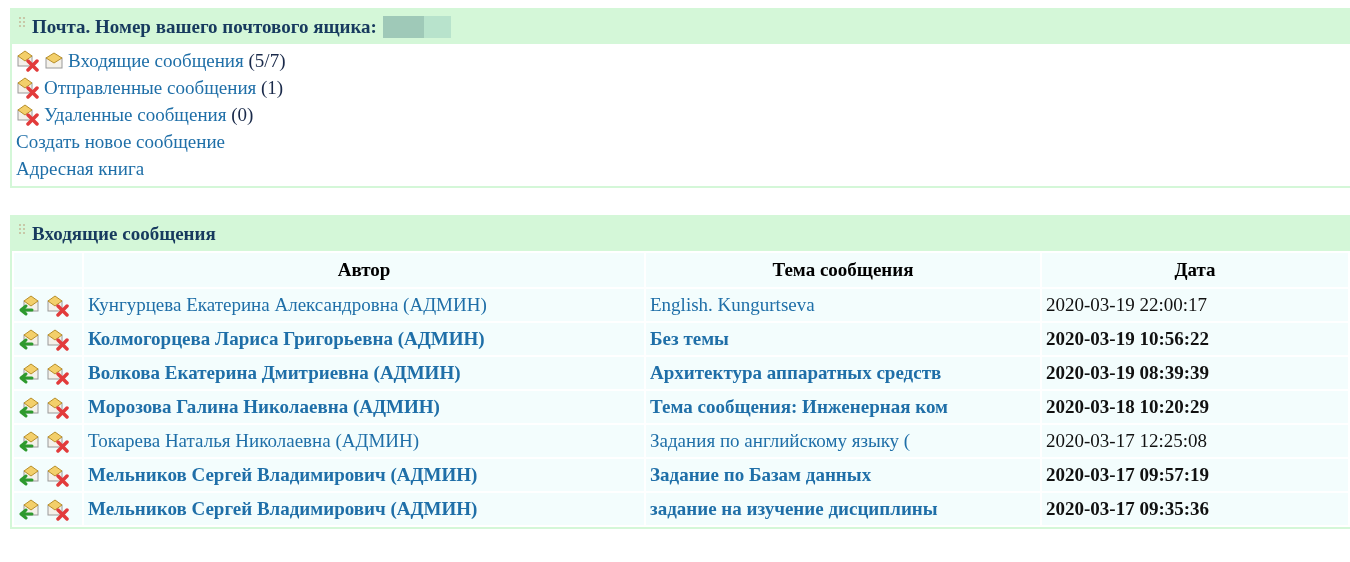  I want to click on date-cell: 2020-03-17 09:57:19, so click(1195, 475).